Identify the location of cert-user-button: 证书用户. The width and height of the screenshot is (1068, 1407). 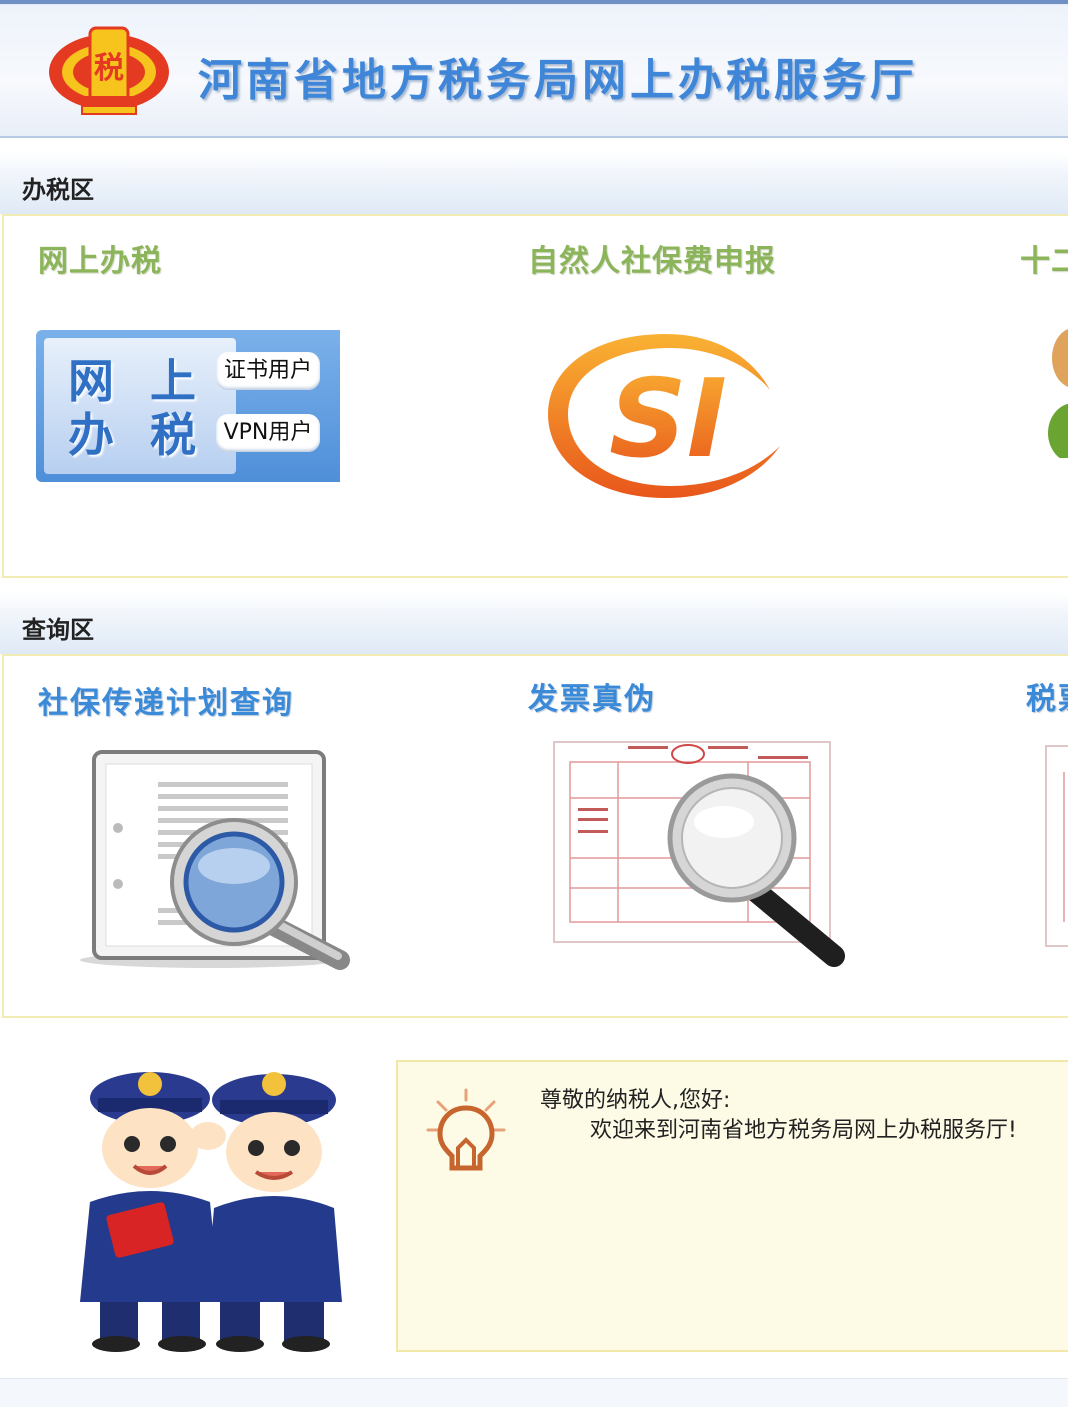
(268, 371).